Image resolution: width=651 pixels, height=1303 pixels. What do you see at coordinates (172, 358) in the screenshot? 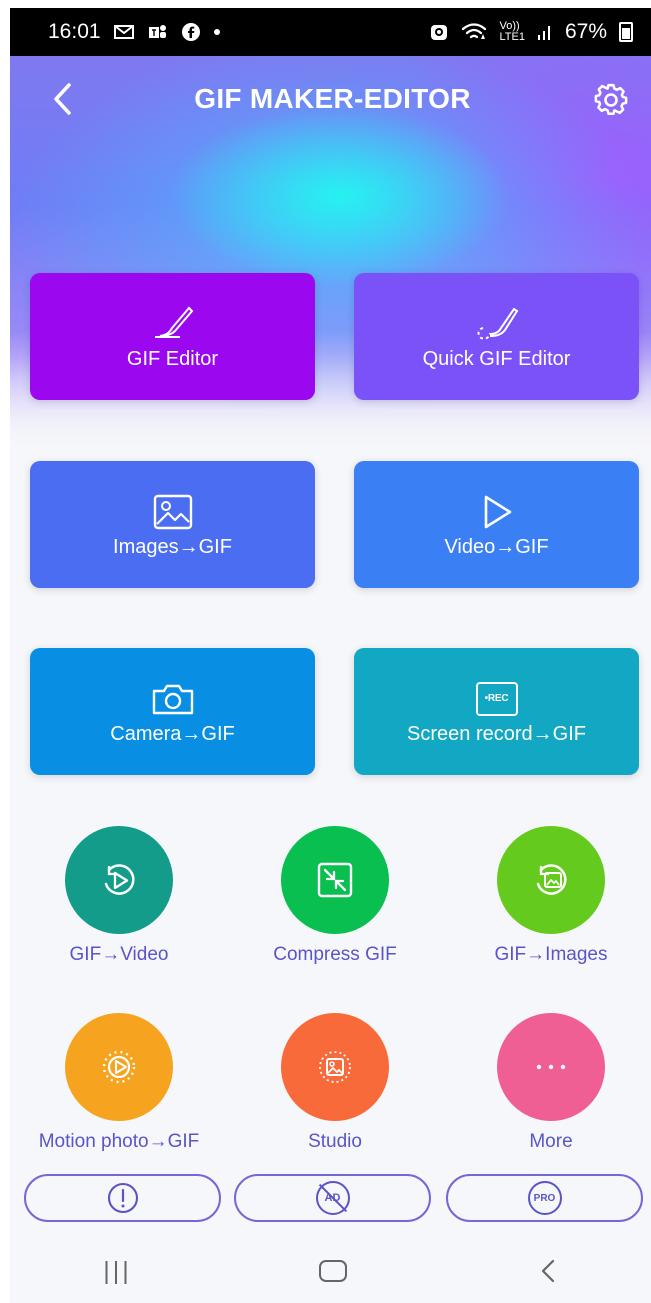
I see `gif-editor-label: GIF Editor` at bounding box center [172, 358].